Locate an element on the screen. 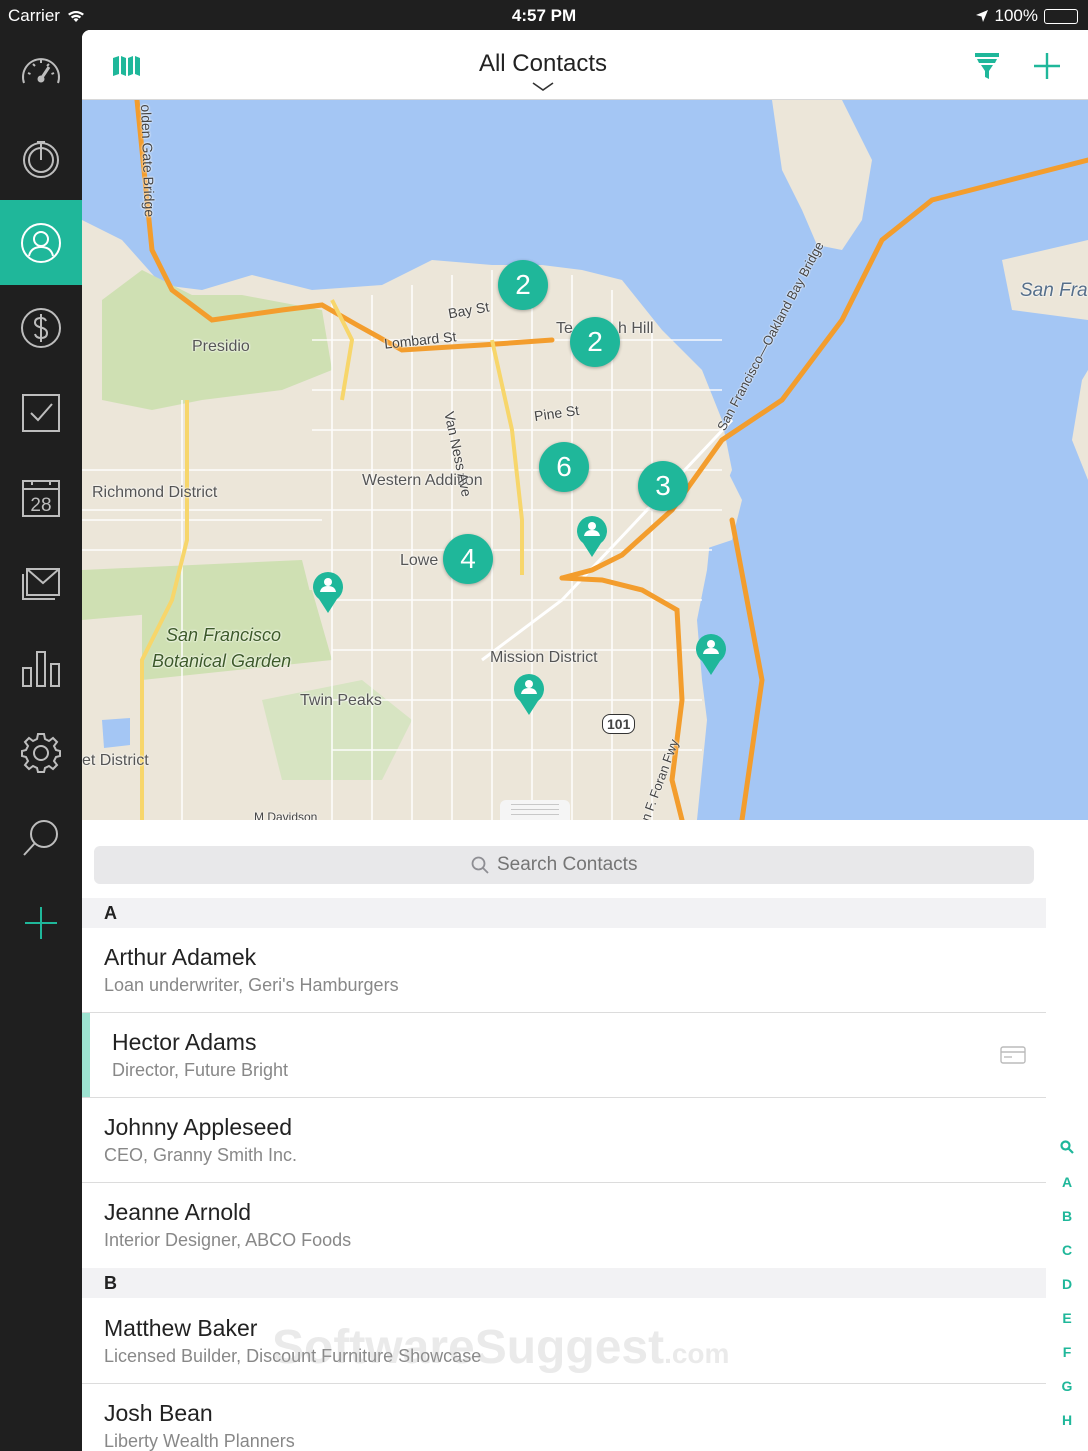 This screenshot has width=1088, height=1451. sidebar-item-deals is located at coordinates (41, 327).